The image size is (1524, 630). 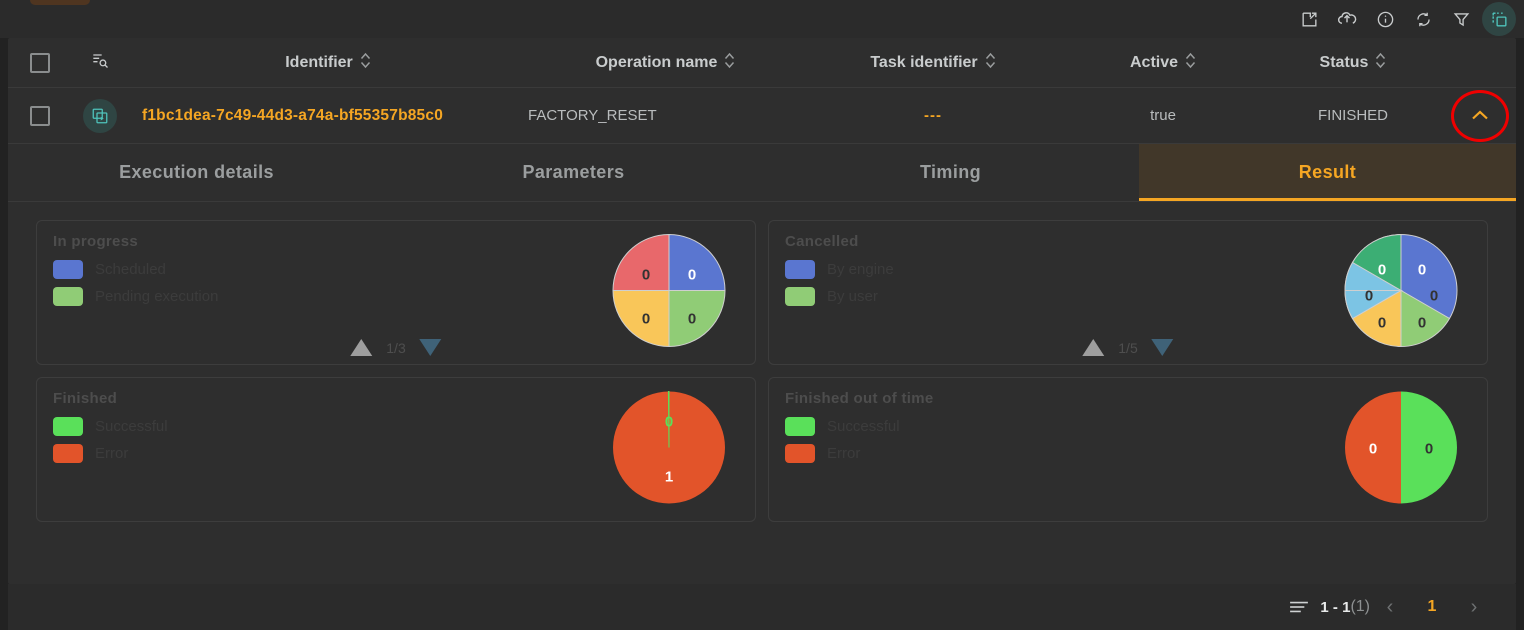 I want to click on column-header-status-label: Status, so click(x=1344, y=62).